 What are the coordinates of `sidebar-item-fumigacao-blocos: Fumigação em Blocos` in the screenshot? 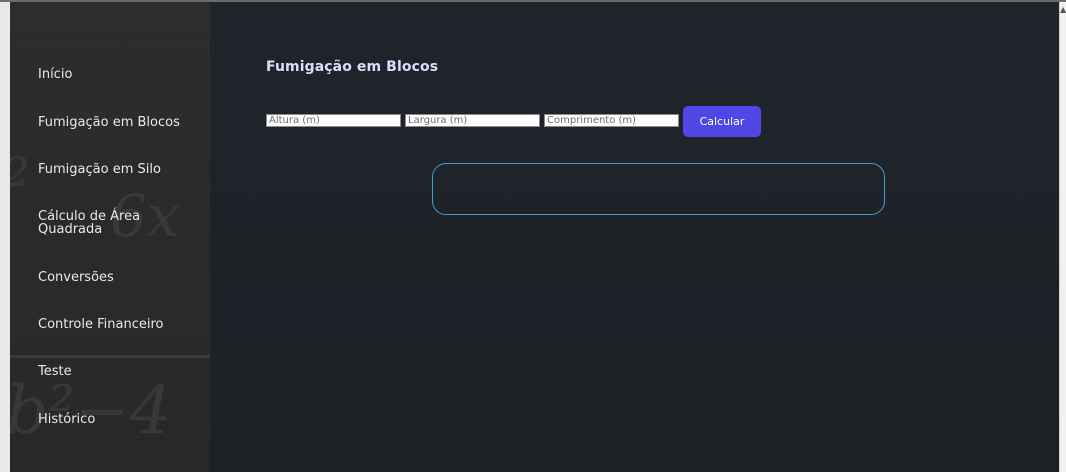 It's located at (109, 122).